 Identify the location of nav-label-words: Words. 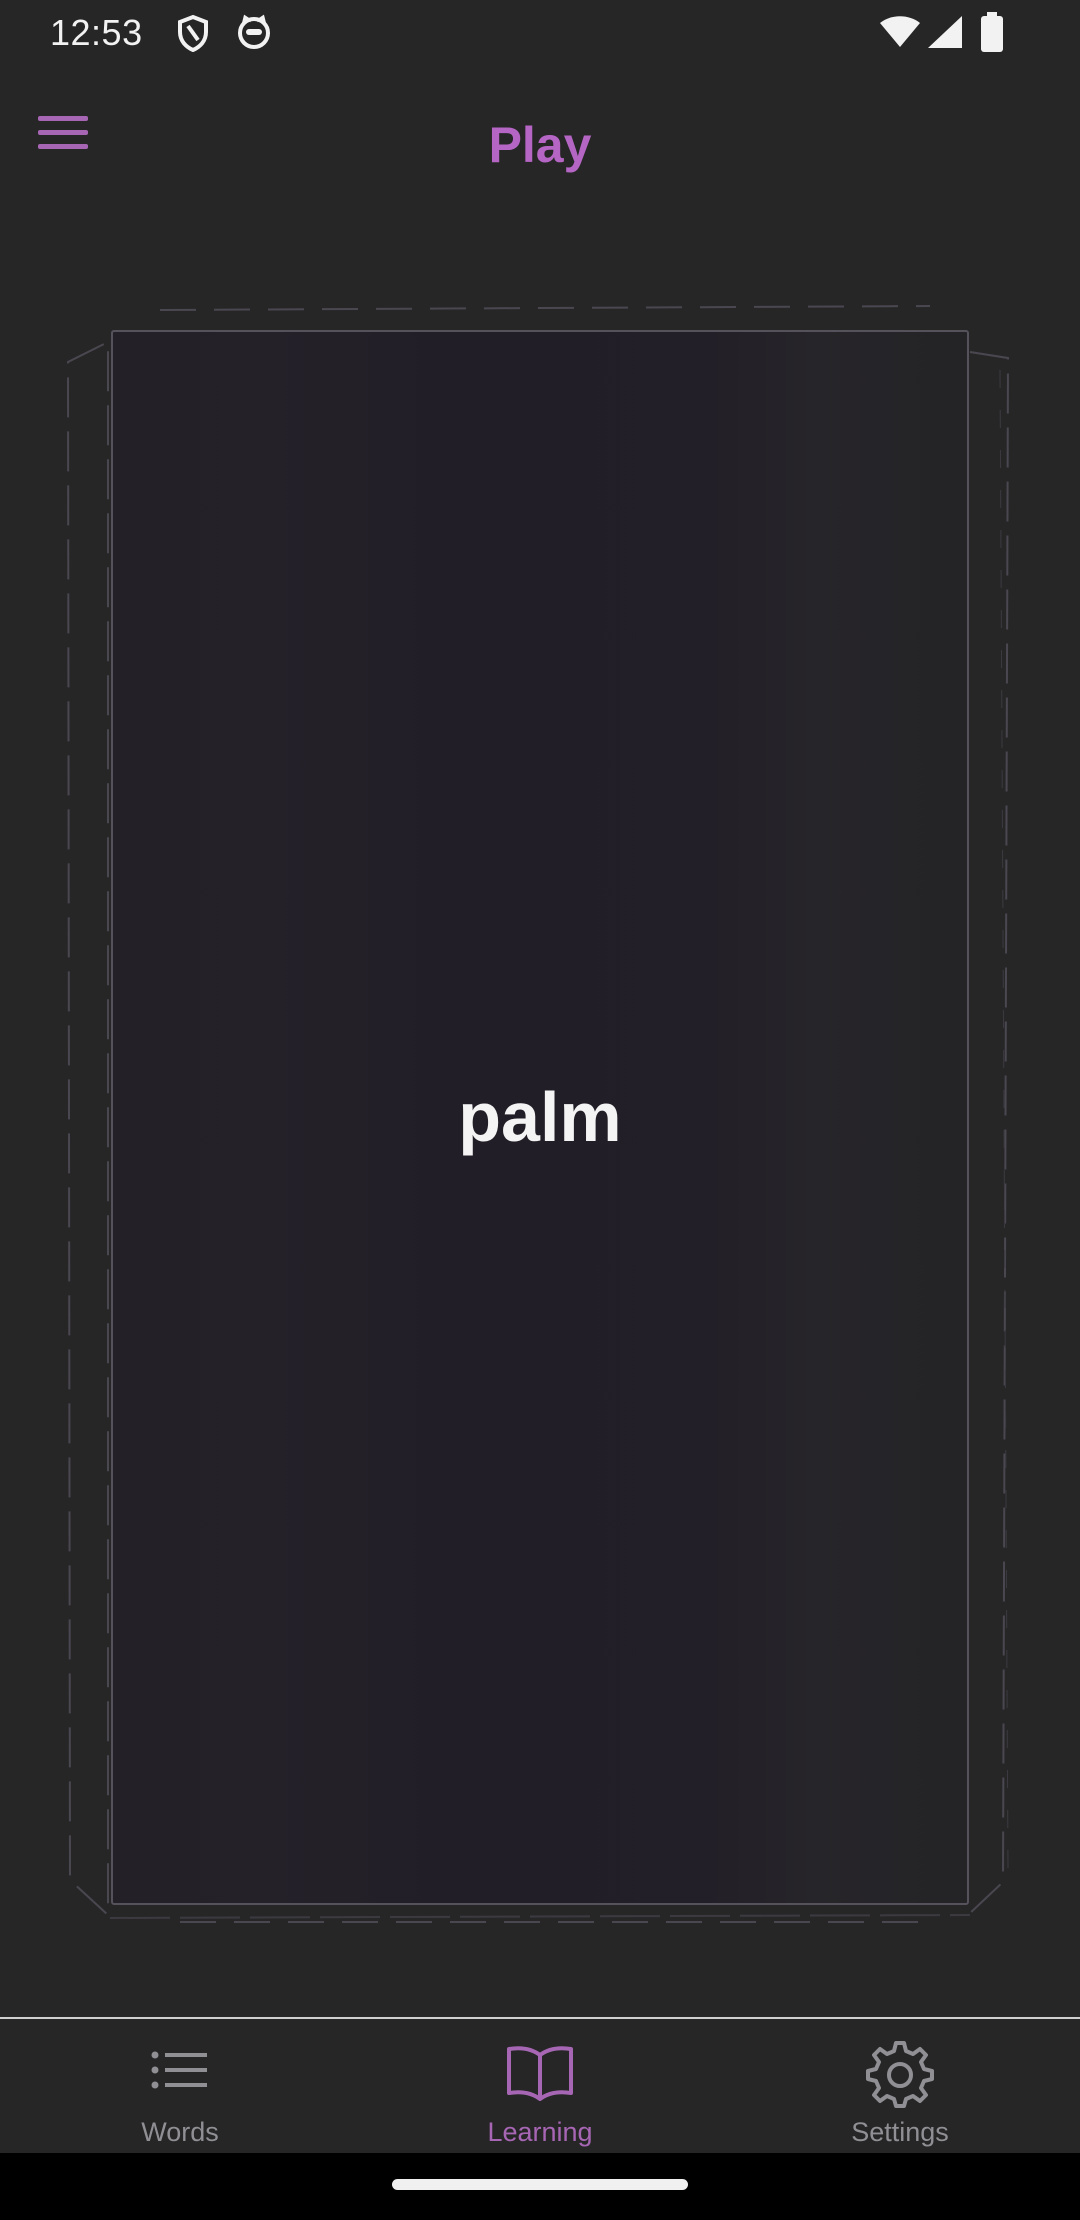
(180, 2132).